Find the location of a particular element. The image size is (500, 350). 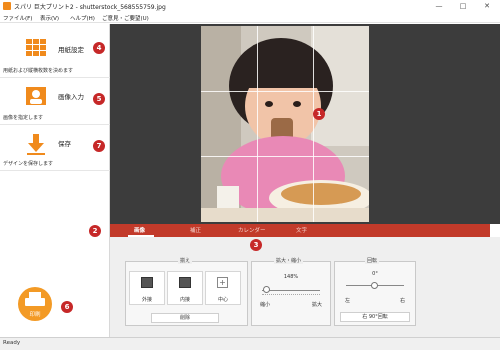

zoom-group-title: 拡大・縮小 is located at coordinates (289, 260).